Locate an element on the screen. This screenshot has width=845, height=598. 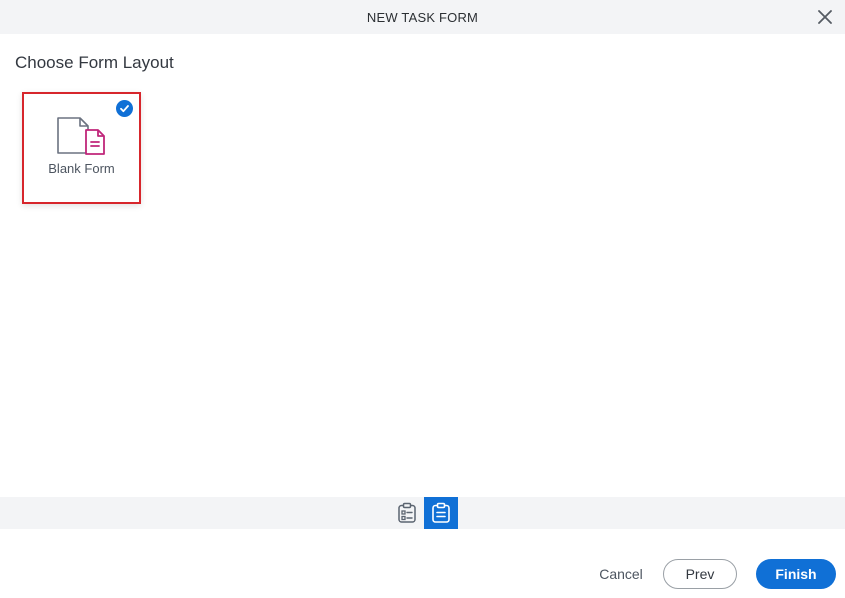
prev-button: Prev is located at coordinates (700, 574).